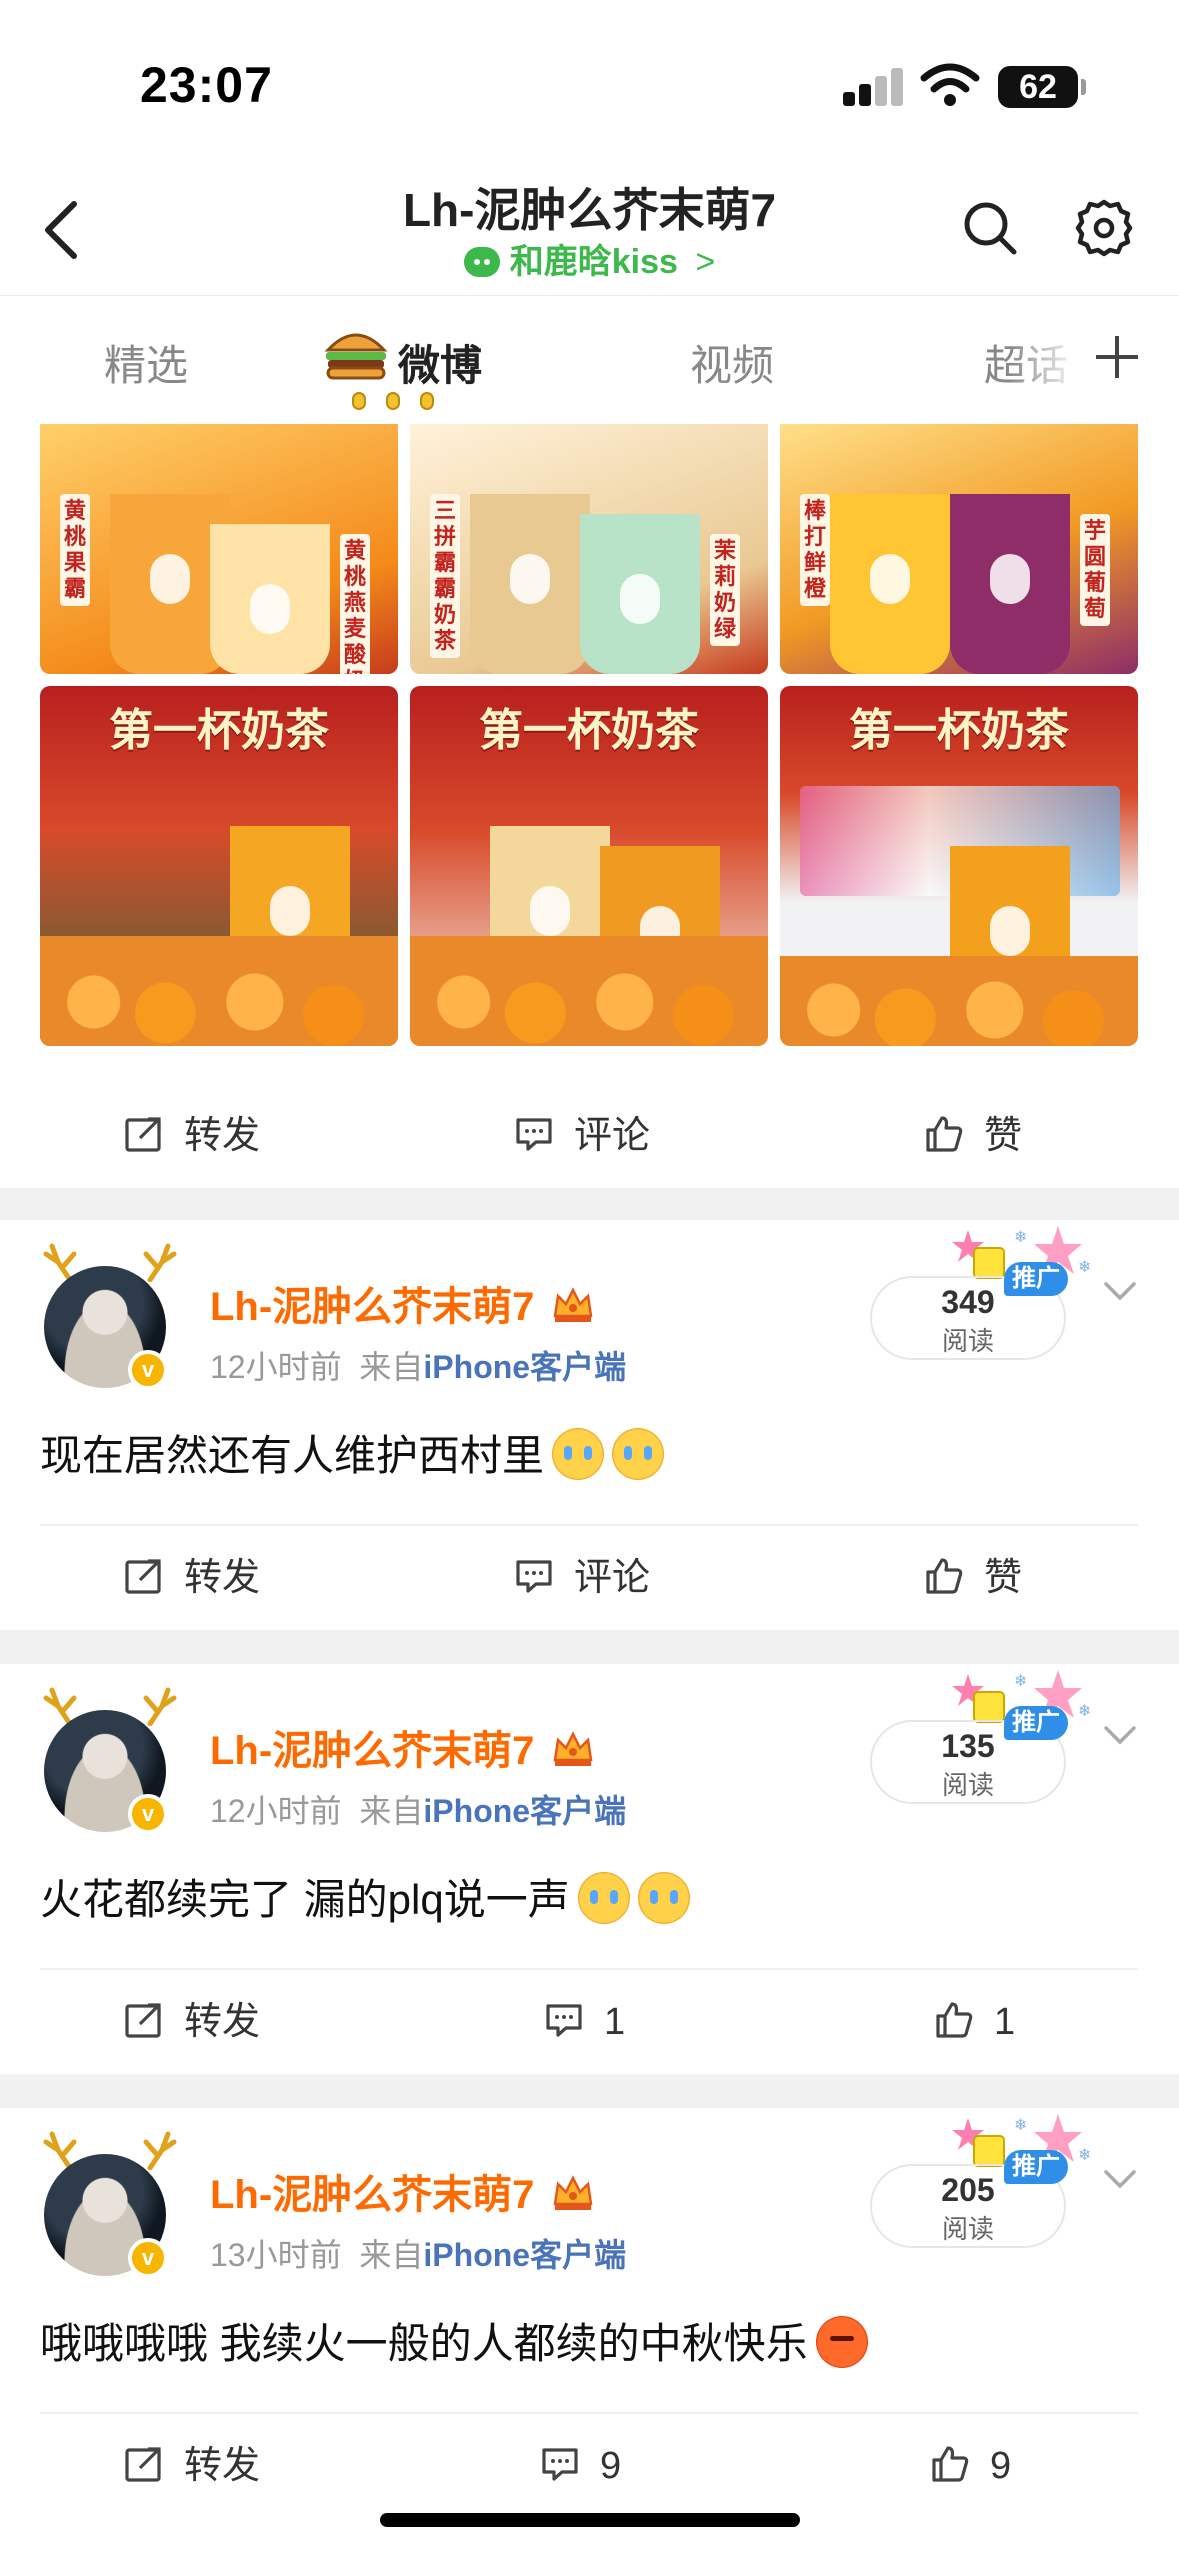  Describe the element at coordinates (355, 604) in the screenshot. I see `image-label: 黄桃燕麦酸奶` at that location.